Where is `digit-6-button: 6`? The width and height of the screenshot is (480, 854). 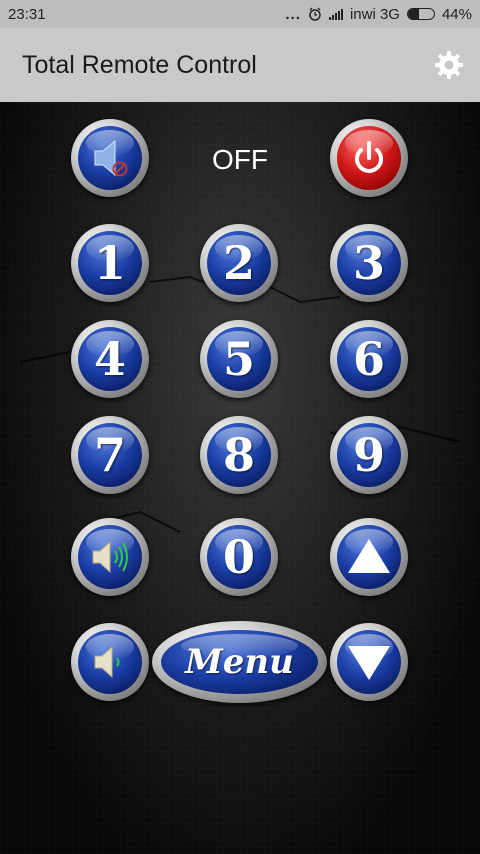
digit-6-button: 6 is located at coordinates (369, 359).